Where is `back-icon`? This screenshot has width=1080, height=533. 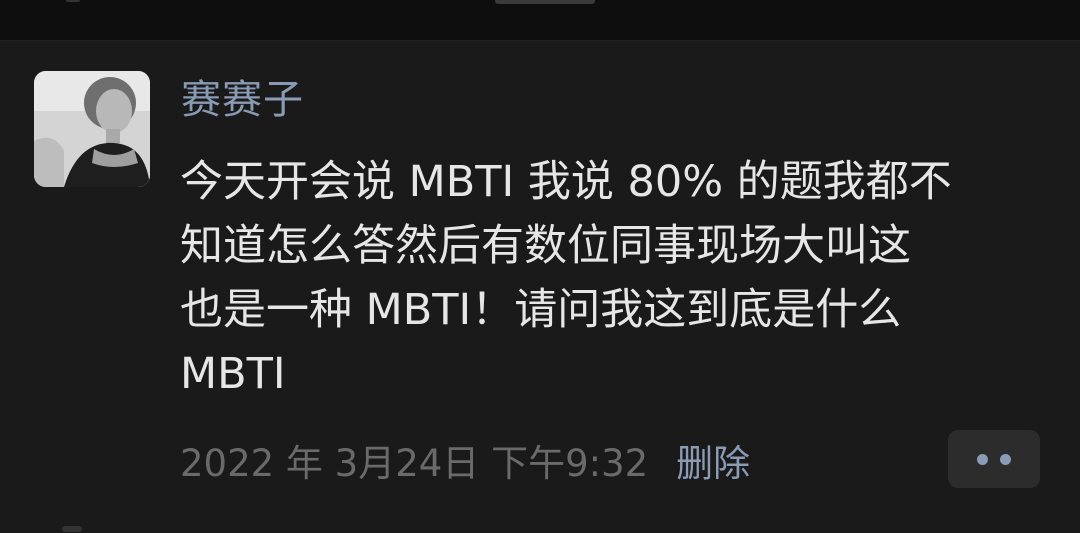
back-icon is located at coordinates (73, 1).